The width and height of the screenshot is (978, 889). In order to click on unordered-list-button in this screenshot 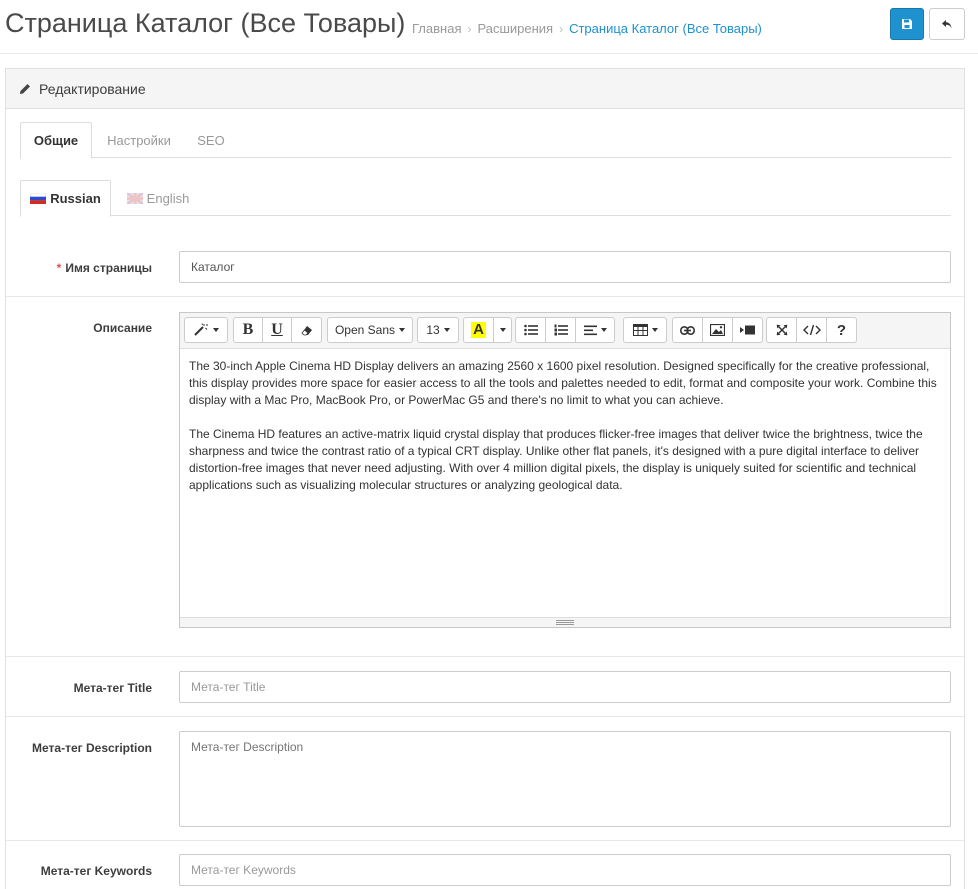, I will do `click(530, 330)`.